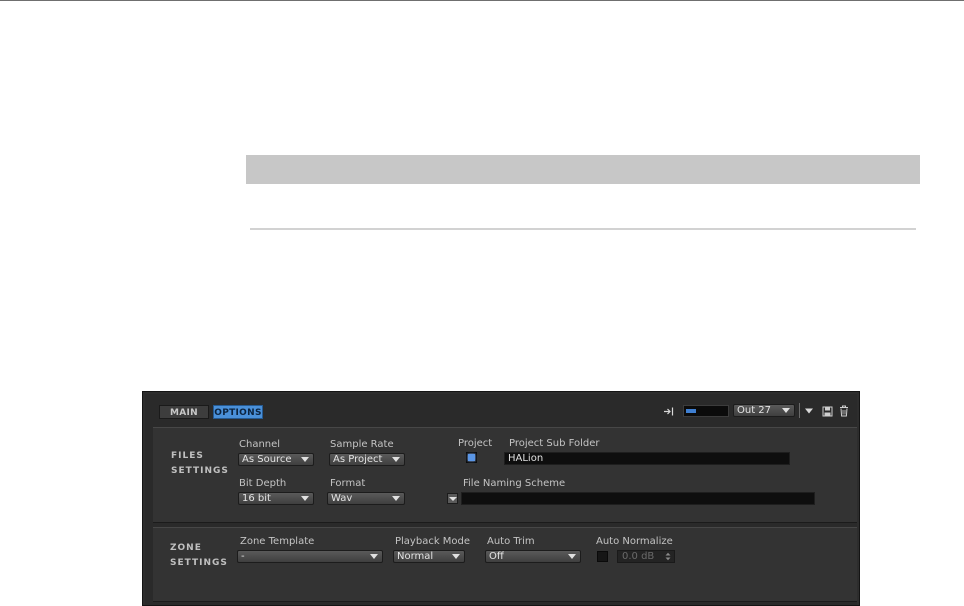 This screenshot has width=964, height=606. I want to click on sample-rate-label: Sample Rate, so click(362, 444).